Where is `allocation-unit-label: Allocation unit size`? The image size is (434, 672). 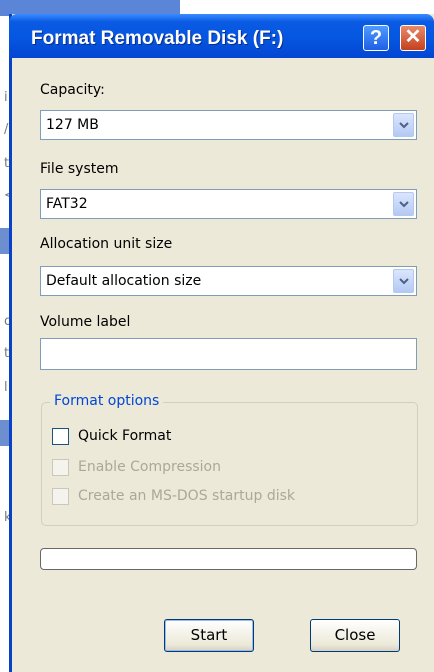 allocation-unit-label: Allocation unit size is located at coordinates (106, 244).